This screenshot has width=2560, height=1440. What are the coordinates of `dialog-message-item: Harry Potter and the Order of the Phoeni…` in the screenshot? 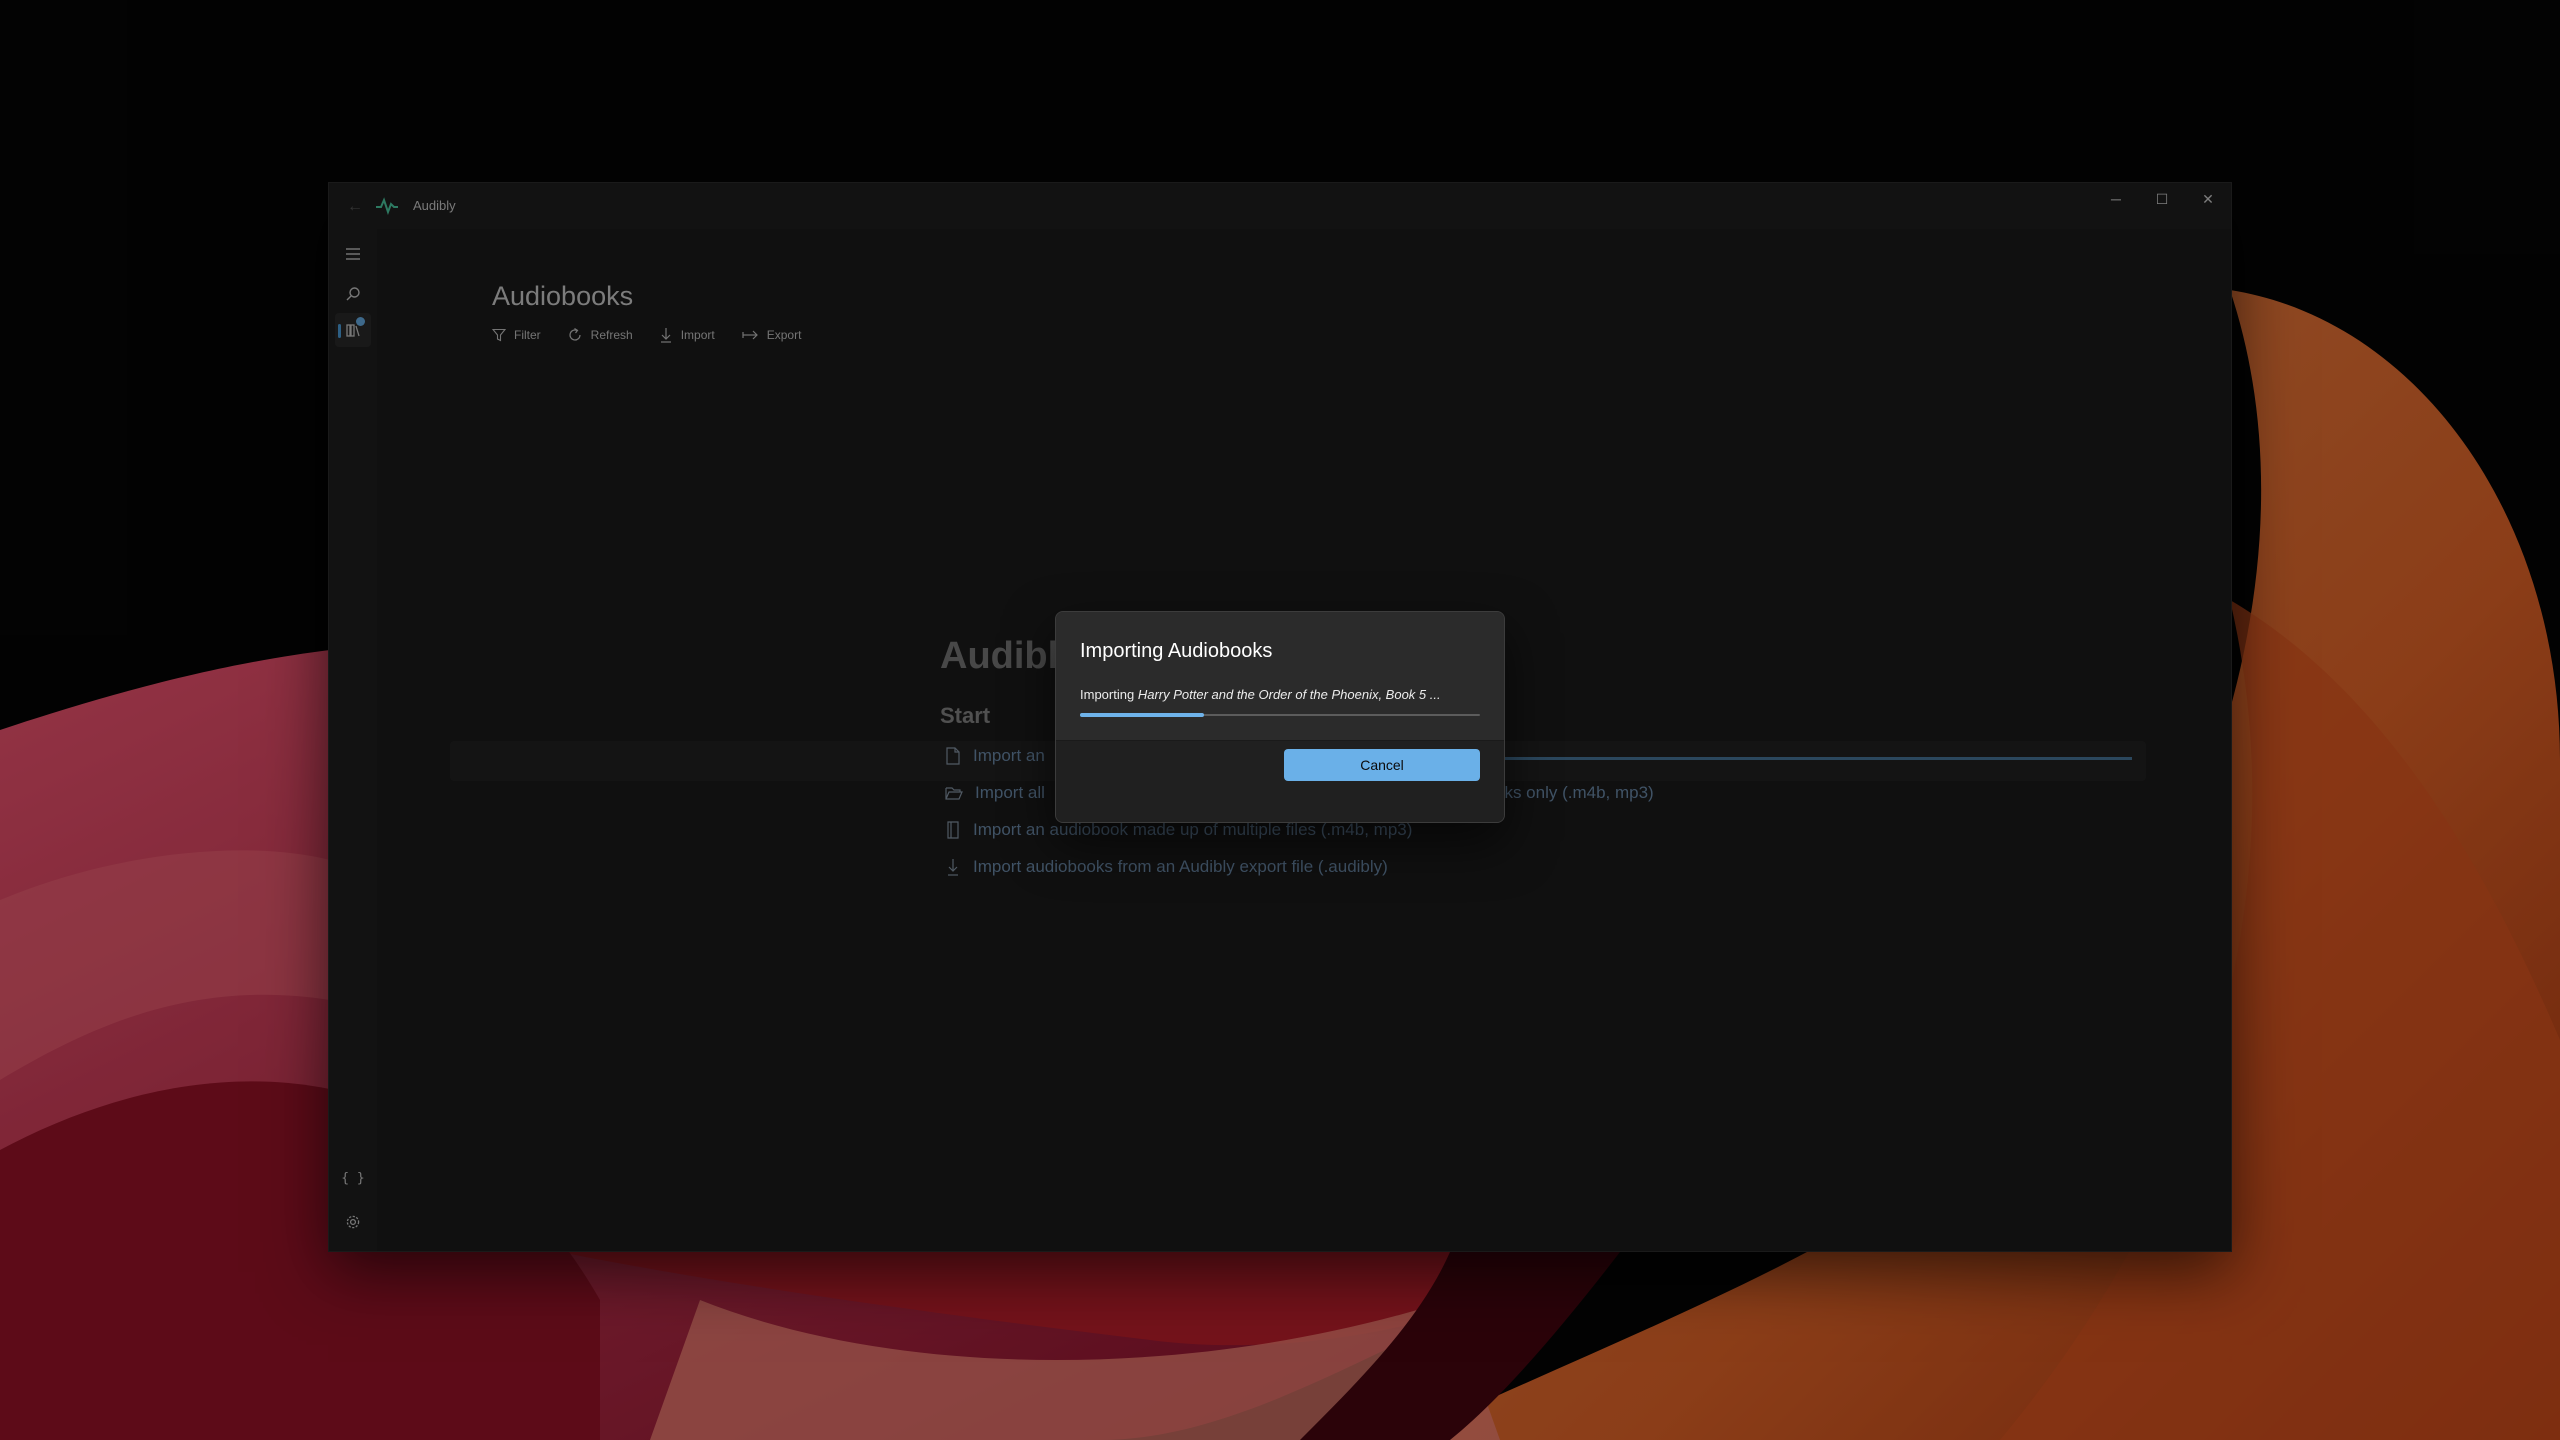 It's located at (1289, 694).